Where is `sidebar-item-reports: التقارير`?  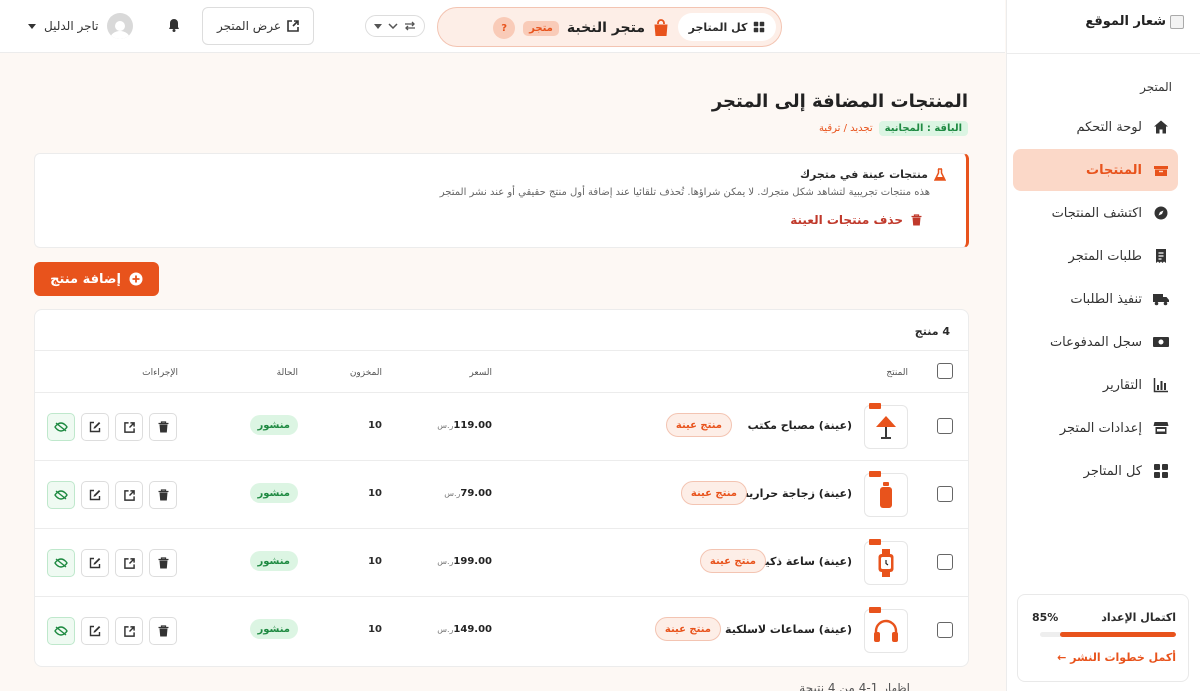 sidebar-item-reports: التقارير is located at coordinates (1095, 385).